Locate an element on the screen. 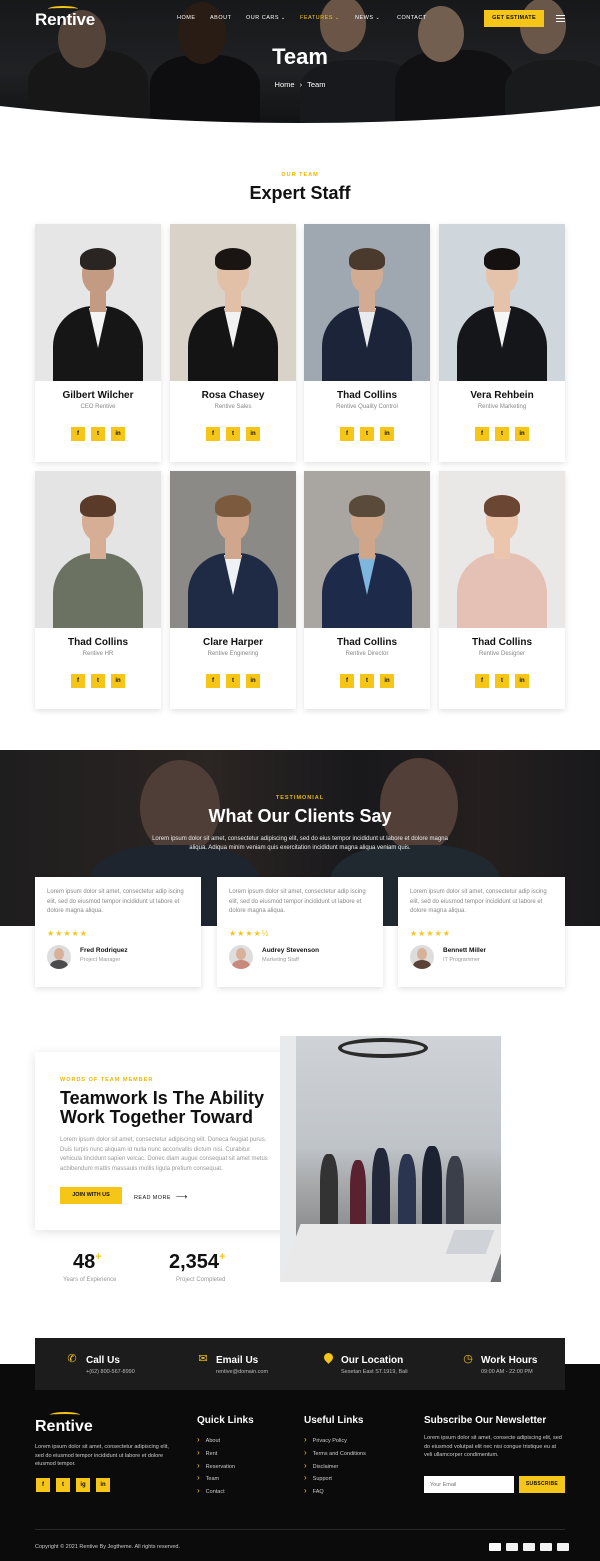  team-card: Rosa Chasey Rentive Sales f t in is located at coordinates (233, 343).